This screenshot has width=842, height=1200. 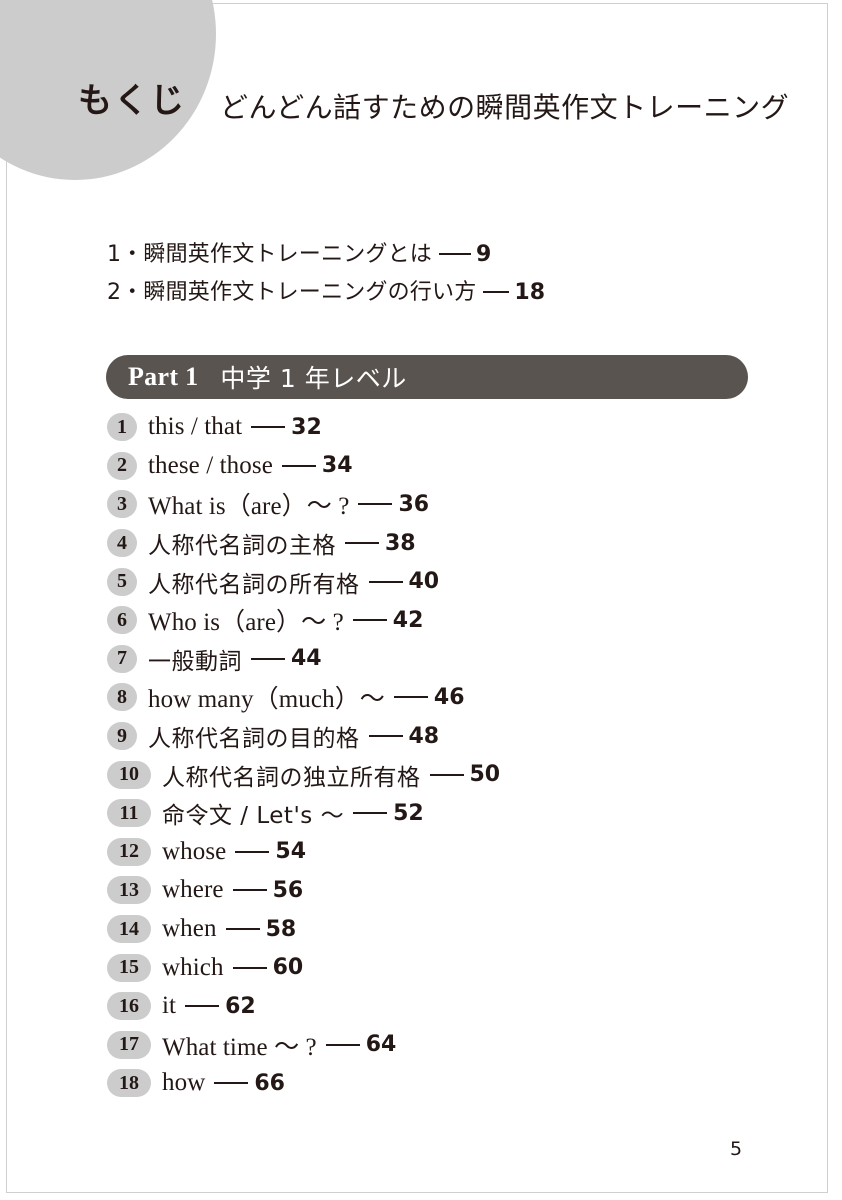 I want to click on intro-item: 2・瞬間英作文トレーニングの行い方 18, so click(x=427, y=293).